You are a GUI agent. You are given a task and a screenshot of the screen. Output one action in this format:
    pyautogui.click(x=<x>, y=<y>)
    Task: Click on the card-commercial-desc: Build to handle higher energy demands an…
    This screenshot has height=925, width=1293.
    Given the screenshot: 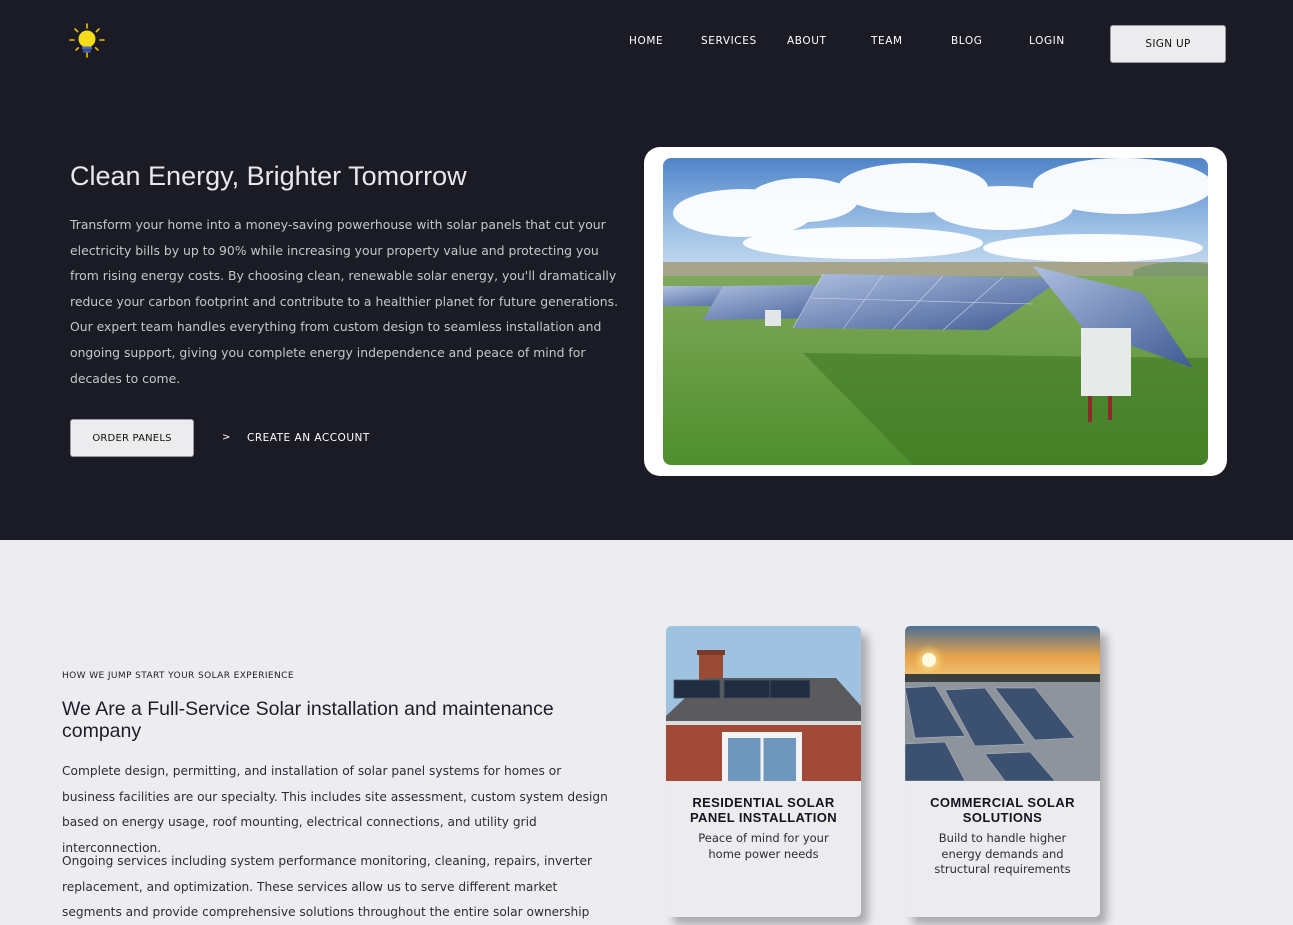 What is the action you would take?
    pyautogui.click(x=1002, y=854)
    